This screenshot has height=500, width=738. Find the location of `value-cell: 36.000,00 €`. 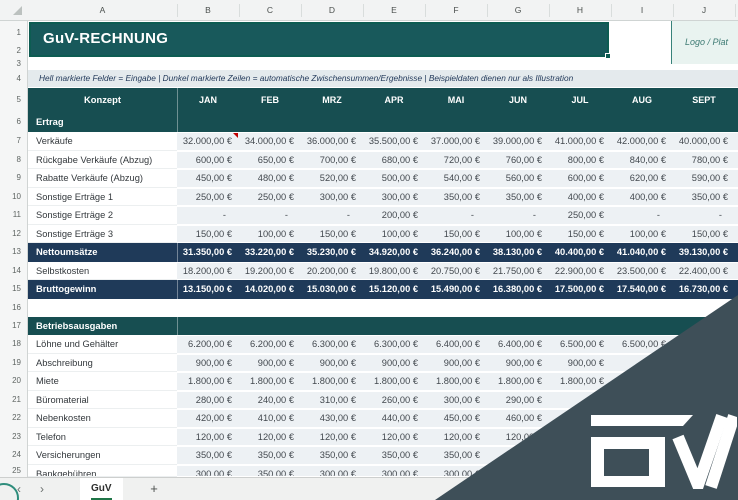

value-cell: 36.000,00 € is located at coordinates (332, 141).